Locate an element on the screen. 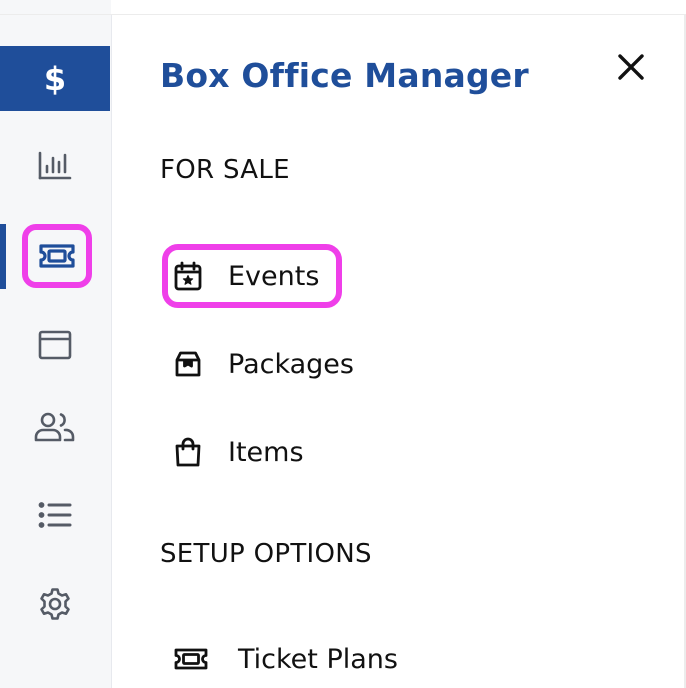 The image size is (686, 688). nav-label-items: Items is located at coordinates (266, 452).